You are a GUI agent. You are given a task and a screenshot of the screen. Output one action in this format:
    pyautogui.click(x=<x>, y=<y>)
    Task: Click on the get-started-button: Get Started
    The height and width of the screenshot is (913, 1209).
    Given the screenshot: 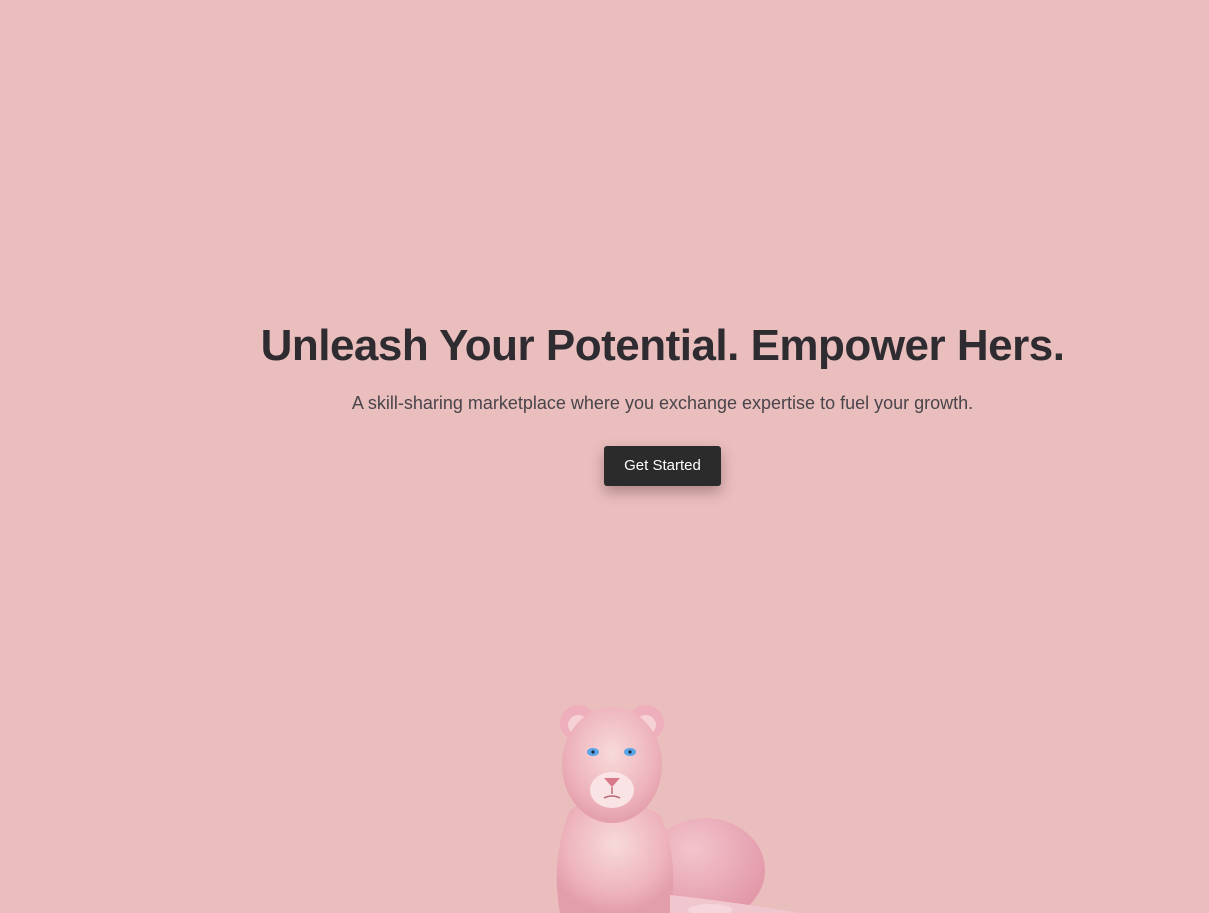 What is the action you would take?
    pyautogui.click(x=662, y=466)
    